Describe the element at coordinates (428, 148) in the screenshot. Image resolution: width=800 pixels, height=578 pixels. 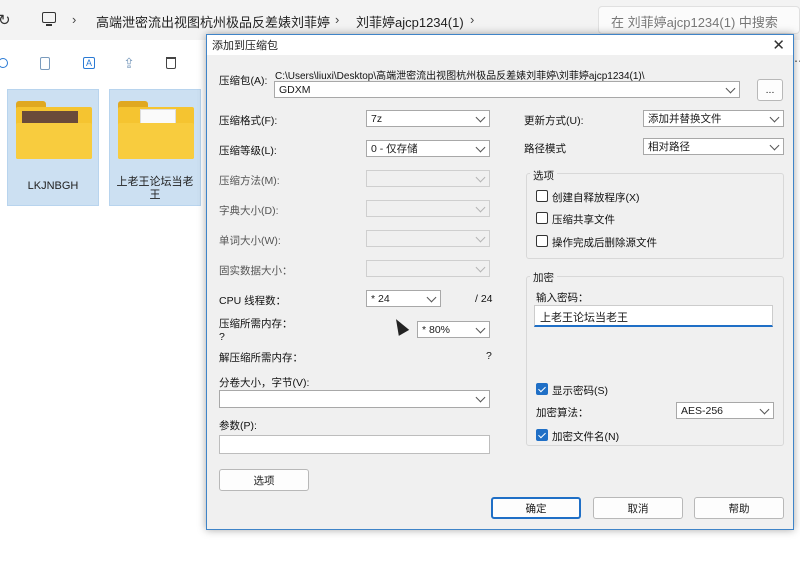
I see `level-select: 0 - 仅存储` at that location.